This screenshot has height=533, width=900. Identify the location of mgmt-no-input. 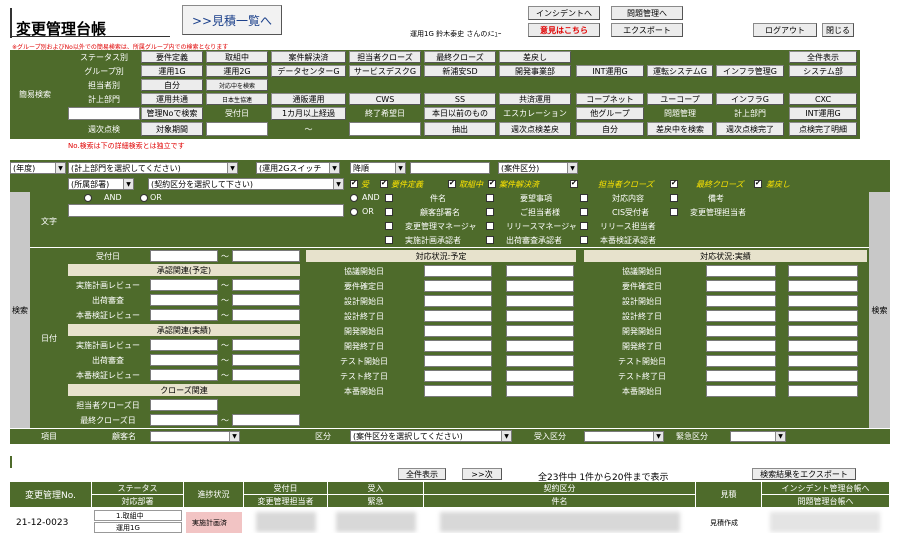
(104, 113).